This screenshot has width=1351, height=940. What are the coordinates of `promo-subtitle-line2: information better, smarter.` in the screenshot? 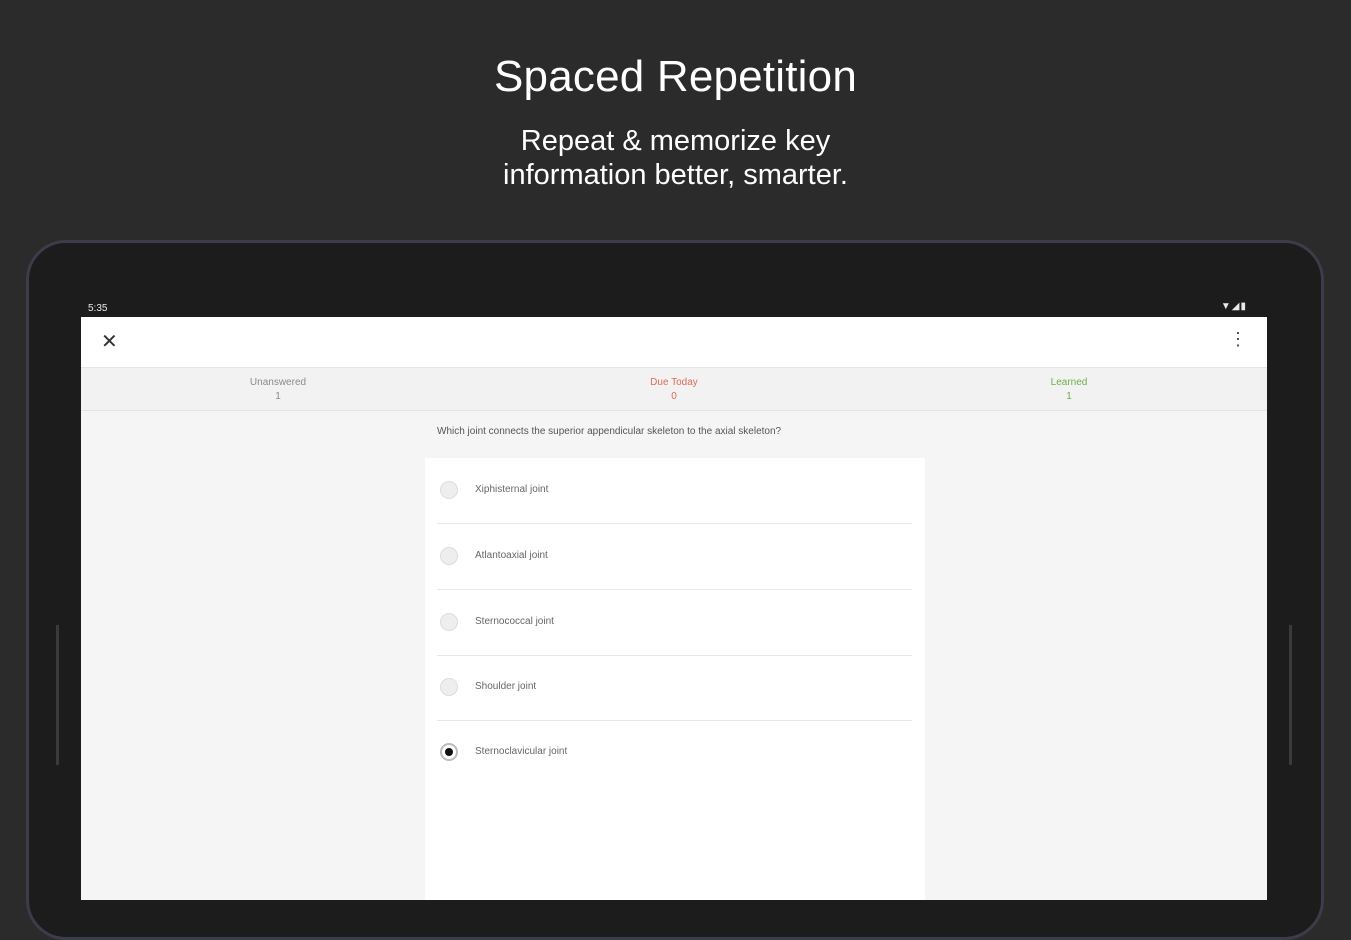 It's located at (675, 175).